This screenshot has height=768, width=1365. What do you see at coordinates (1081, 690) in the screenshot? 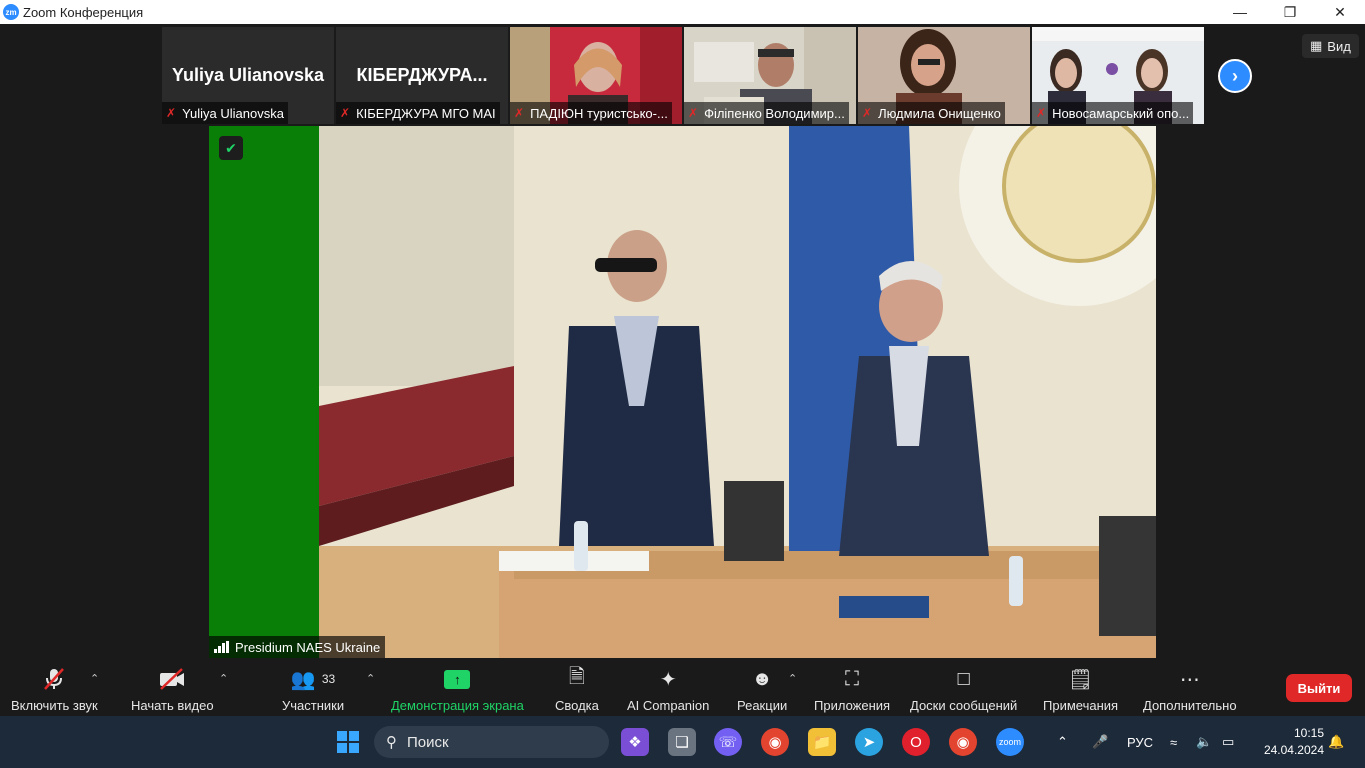
I see `notes-button: 🗒 Примечания` at bounding box center [1081, 690].